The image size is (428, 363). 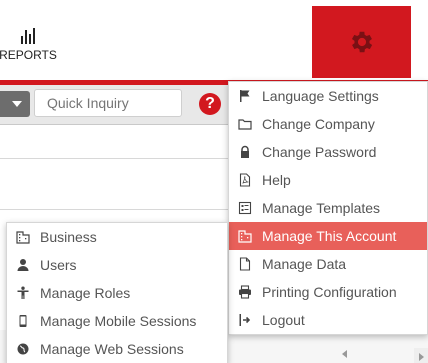 I want to click on menu-item-manage-data: Manage Data, so click(x=328, y=264).